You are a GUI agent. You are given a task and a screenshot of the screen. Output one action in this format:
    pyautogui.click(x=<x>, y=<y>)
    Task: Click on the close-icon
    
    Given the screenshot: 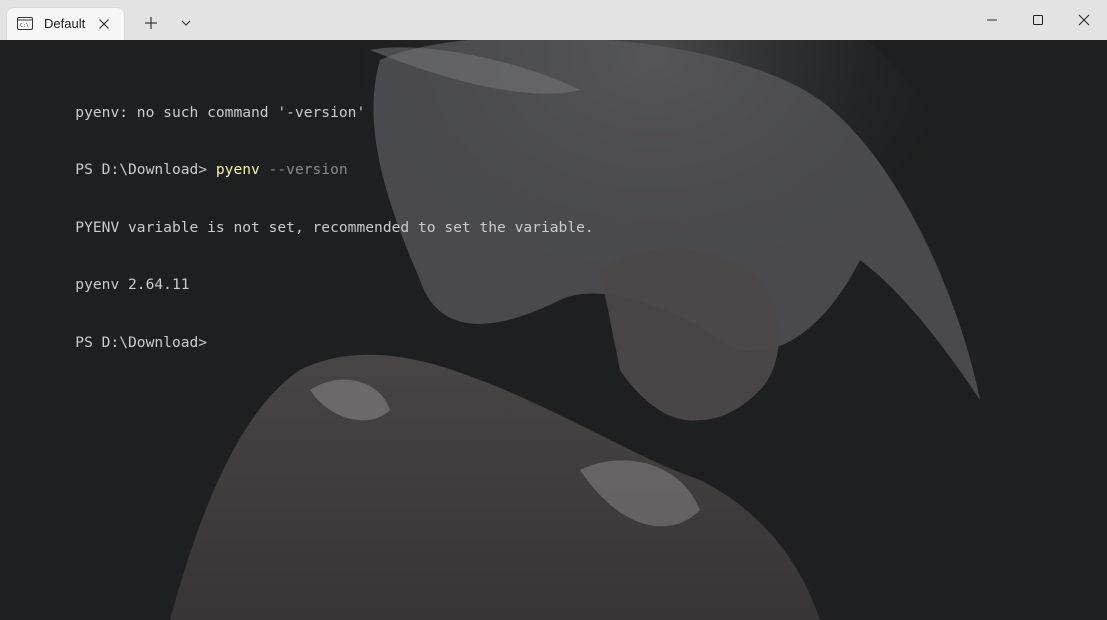 What is the action you would take?
    pyautogui.click(x=1084, y=20)
    